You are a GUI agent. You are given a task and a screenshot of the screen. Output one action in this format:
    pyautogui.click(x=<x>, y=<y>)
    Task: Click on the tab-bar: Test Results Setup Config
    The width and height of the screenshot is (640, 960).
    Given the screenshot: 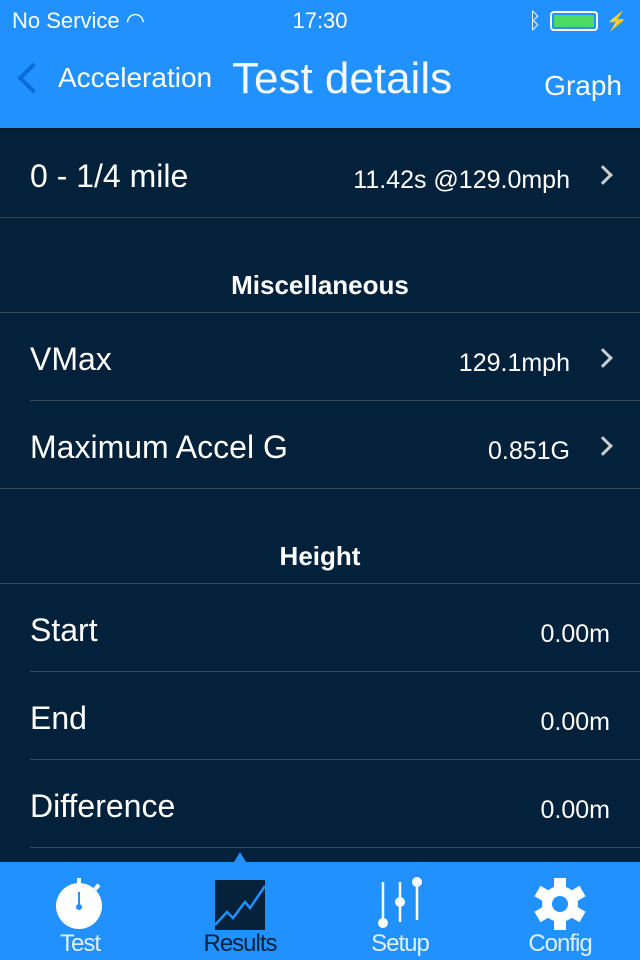 What is the action you would take?
    pyautogui.click(x=320, y=911)
    